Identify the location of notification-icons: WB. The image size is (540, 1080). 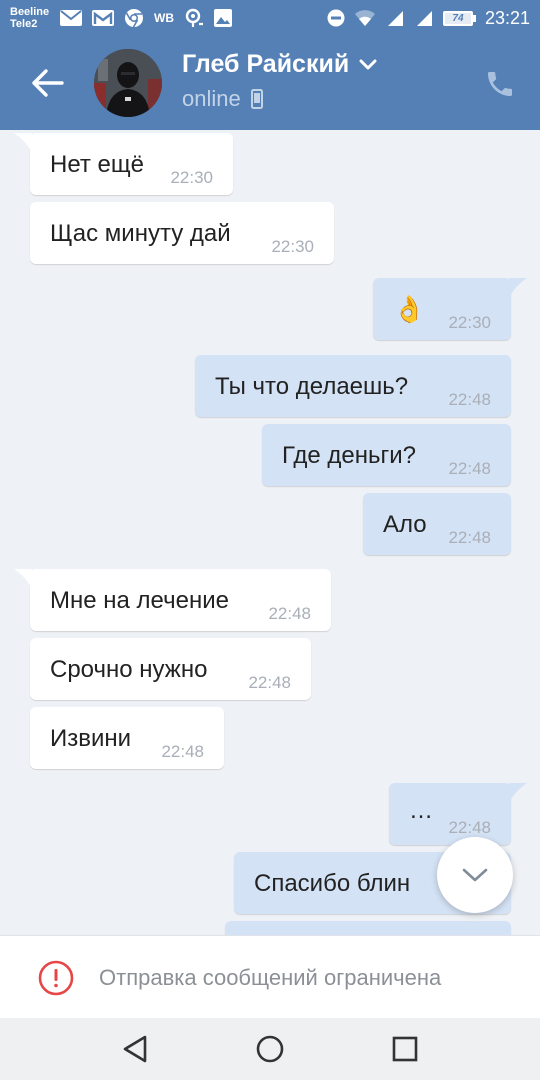
(146, 18).